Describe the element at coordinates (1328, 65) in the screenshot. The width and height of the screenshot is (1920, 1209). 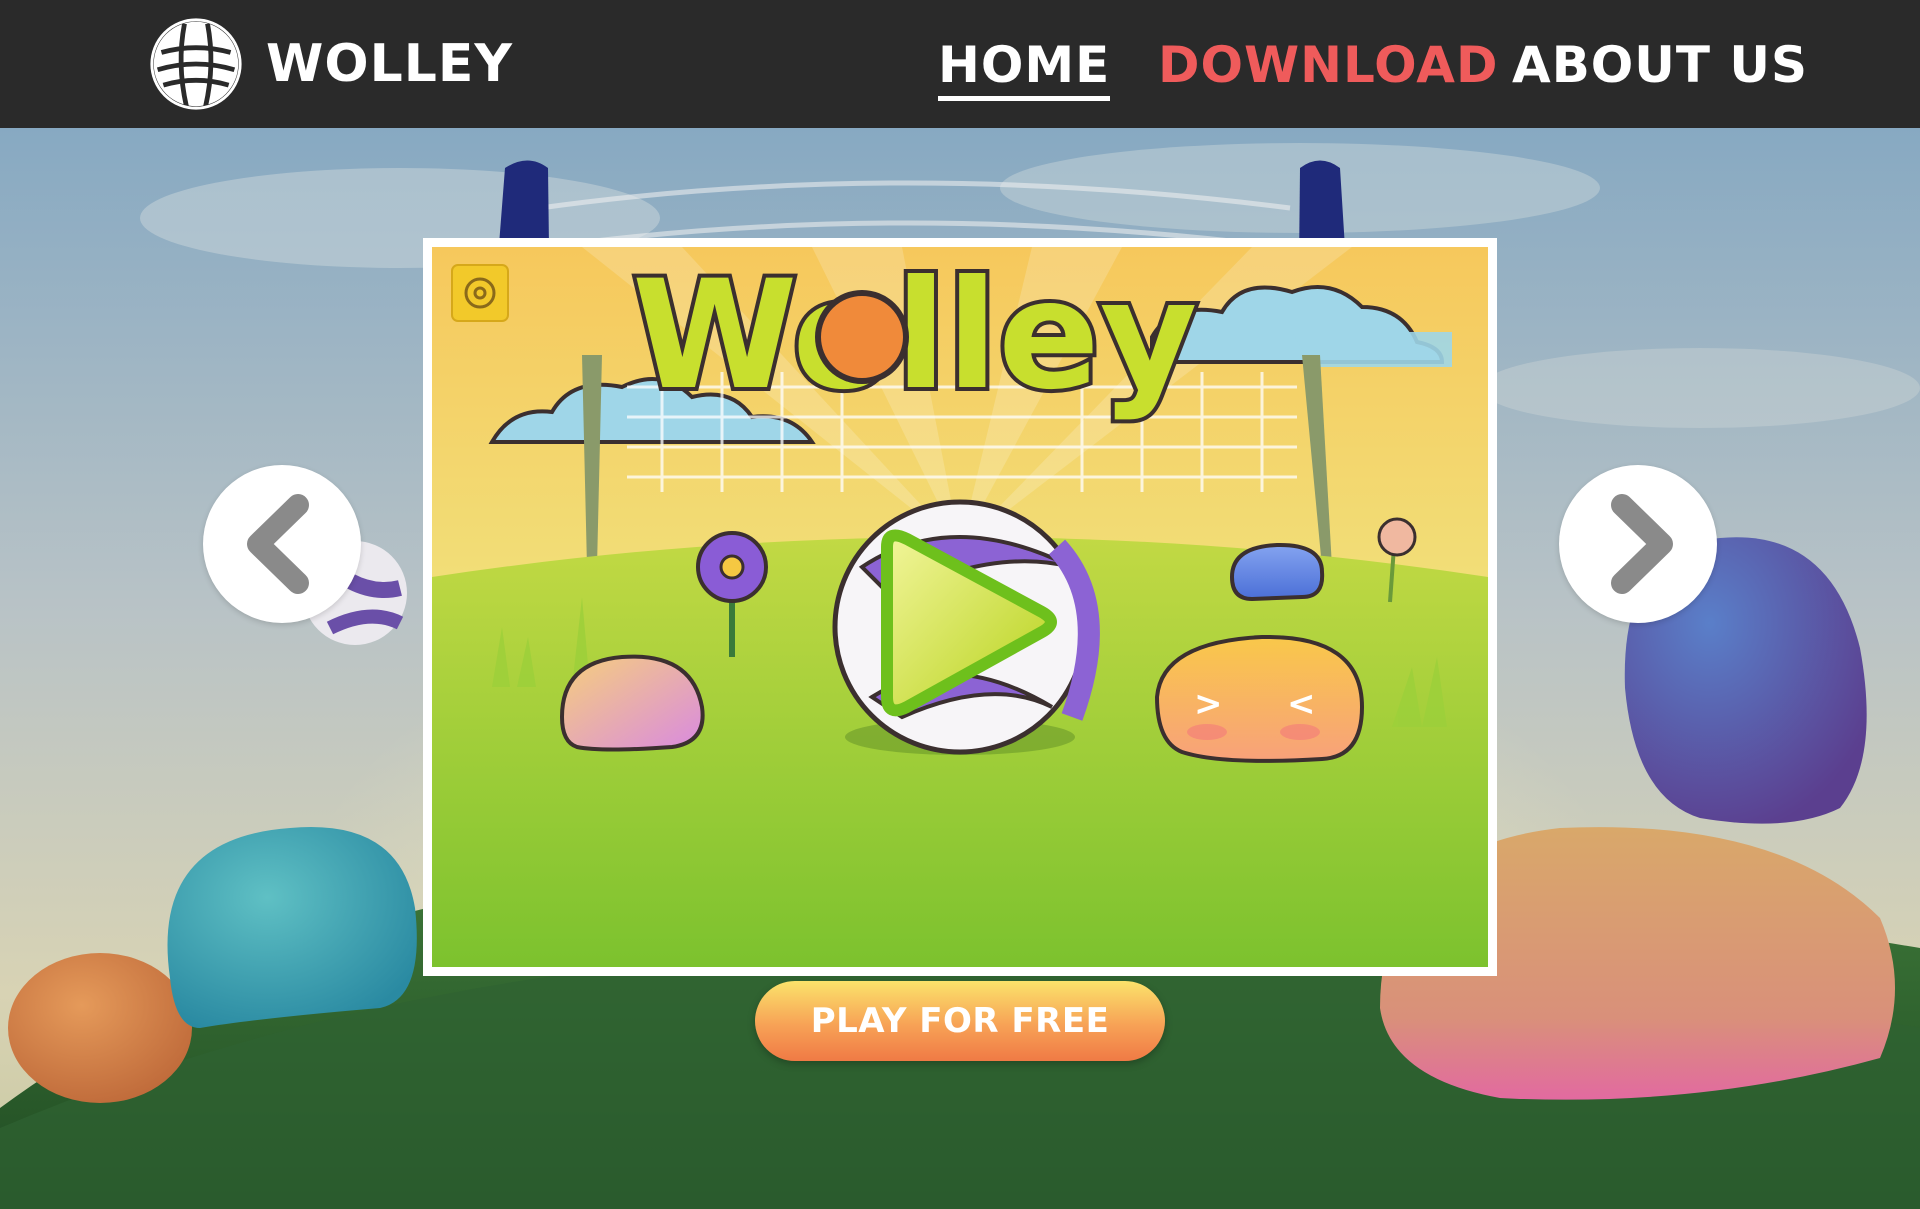
I see `nav-download: DOWNLOAD` at that location.